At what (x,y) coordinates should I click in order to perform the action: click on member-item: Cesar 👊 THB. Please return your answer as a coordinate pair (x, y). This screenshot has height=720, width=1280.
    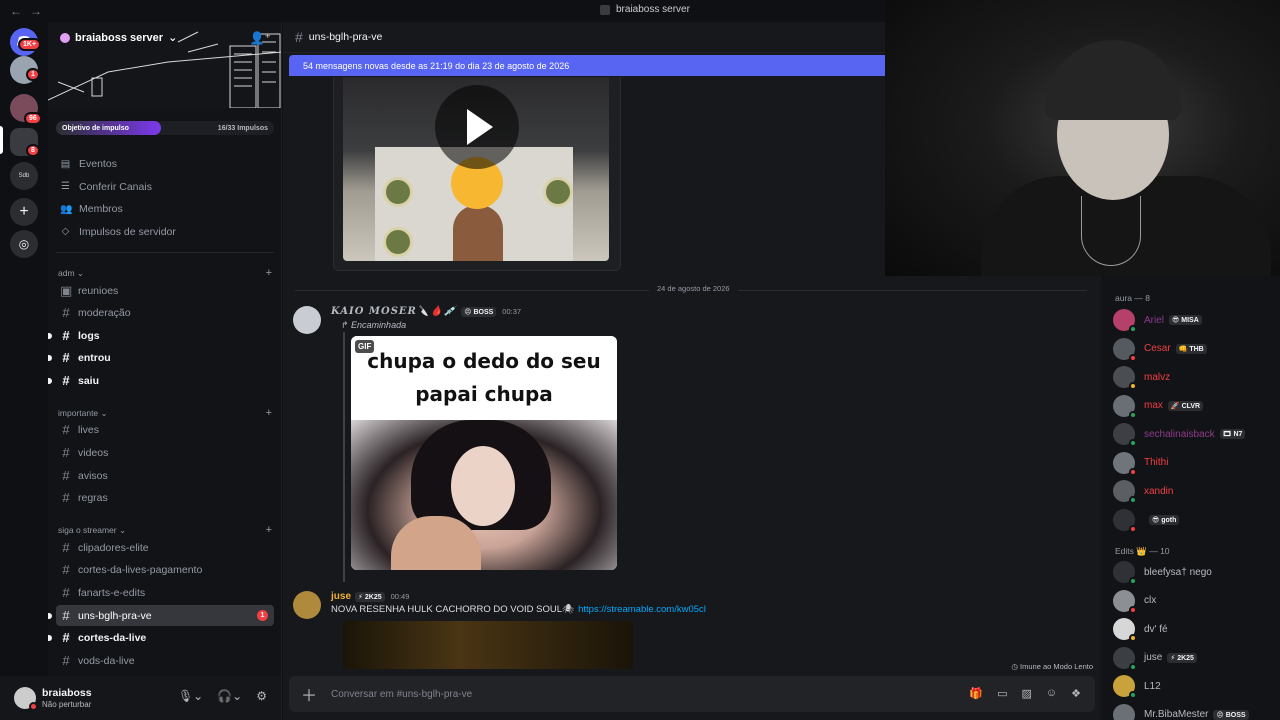
    Looking at the image, I should click on (1195, 349).